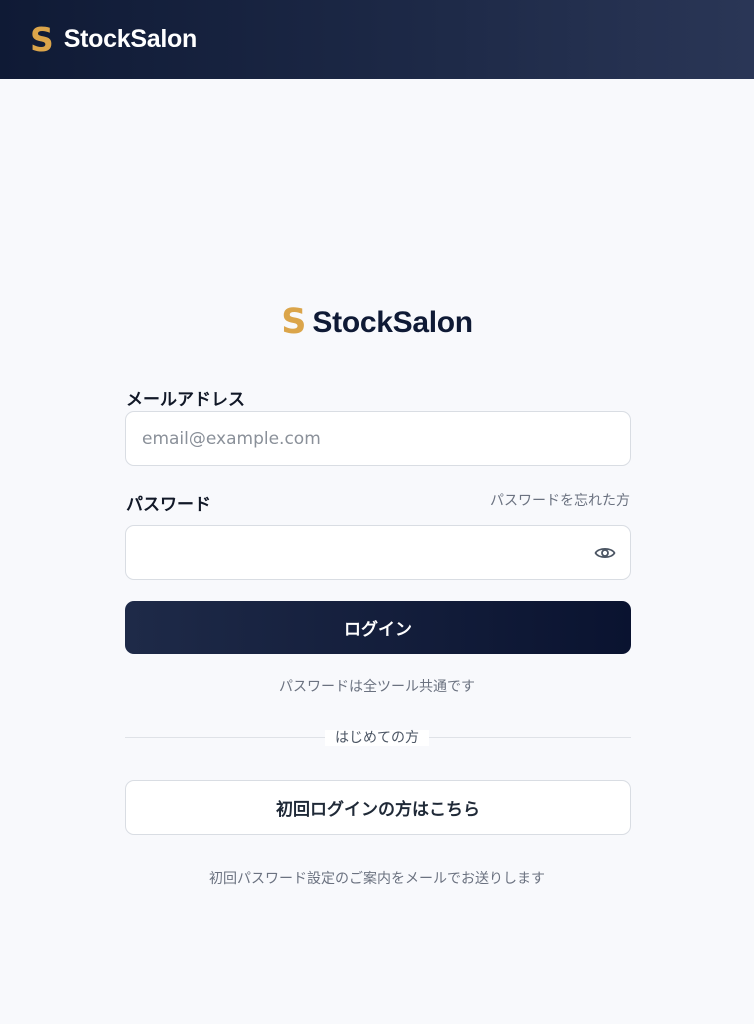 Image resolution: width=754 pixels, height=1024 pixels. Describe the element at coordinates (168, 505) in the screenshot. I see `password-label: パスワード` at that location.